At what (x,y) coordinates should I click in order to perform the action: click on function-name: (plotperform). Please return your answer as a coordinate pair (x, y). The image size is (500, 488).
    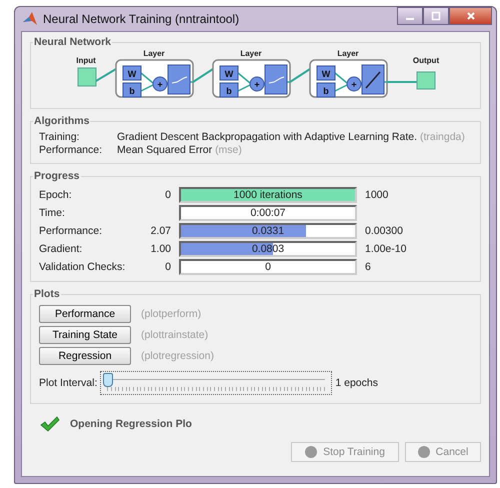
    Looking at the image, I should click on (171, 314).